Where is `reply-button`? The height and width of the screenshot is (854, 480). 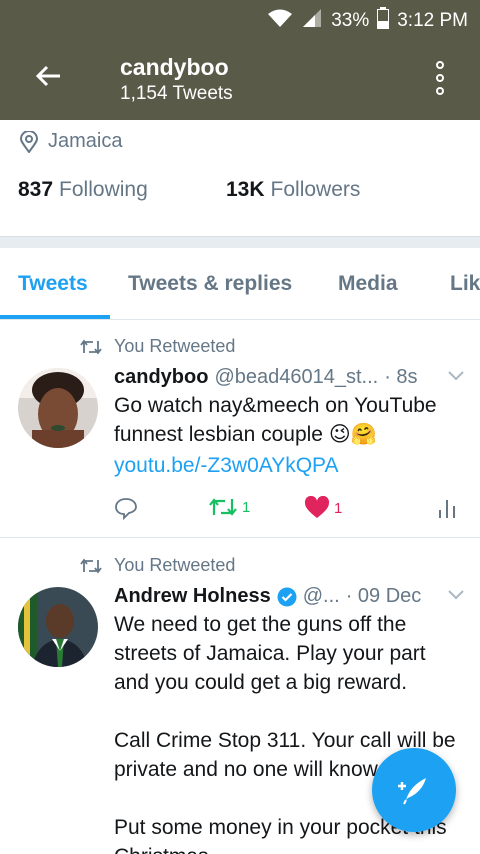 reply-button is located at coordinates (126, 508).